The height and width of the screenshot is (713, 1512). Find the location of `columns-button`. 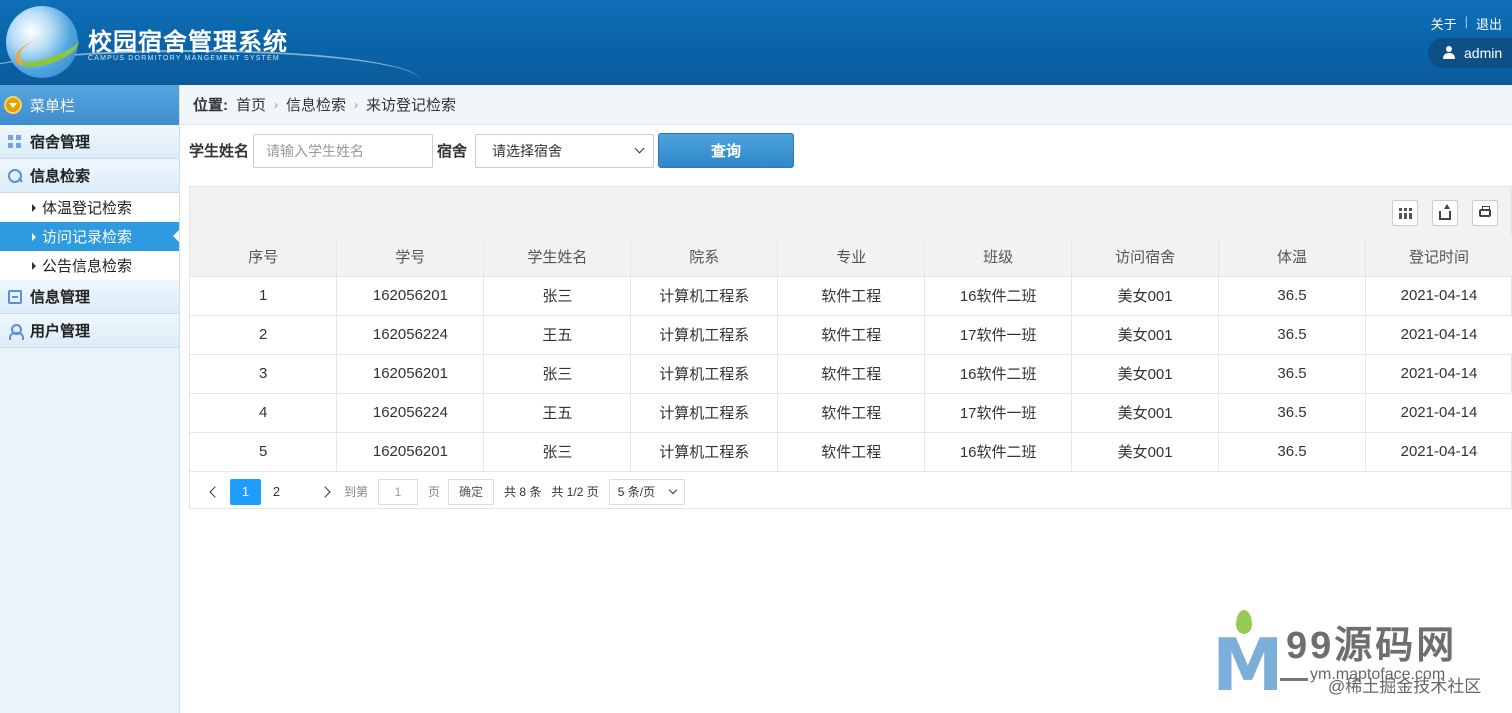

columns-button is located at coordinates (1405, 213).